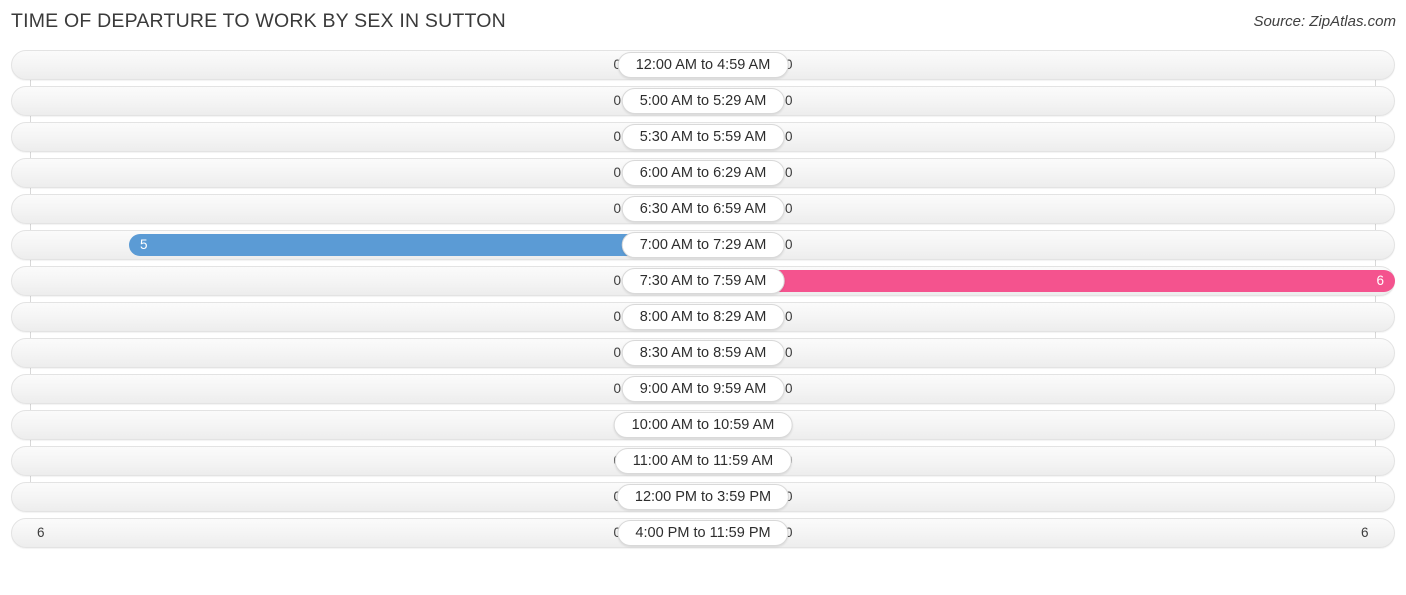 The width and height of the screenshot is (1406, 595). I want to click on chart-row: 0 0 6:30 AM to 6:59 AM, so click(703, 209).